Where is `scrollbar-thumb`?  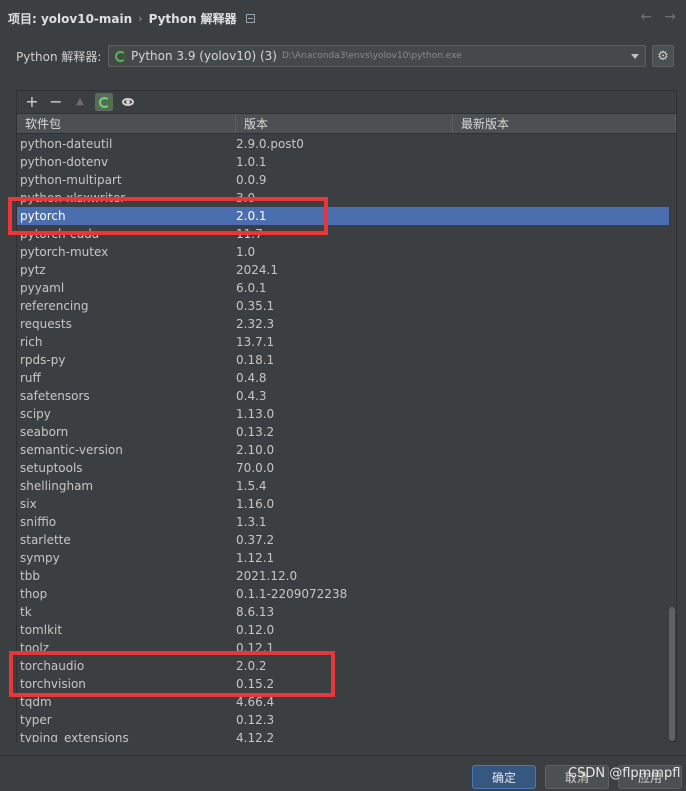
scrollbar-thumb is located at coordinates (672, 674).